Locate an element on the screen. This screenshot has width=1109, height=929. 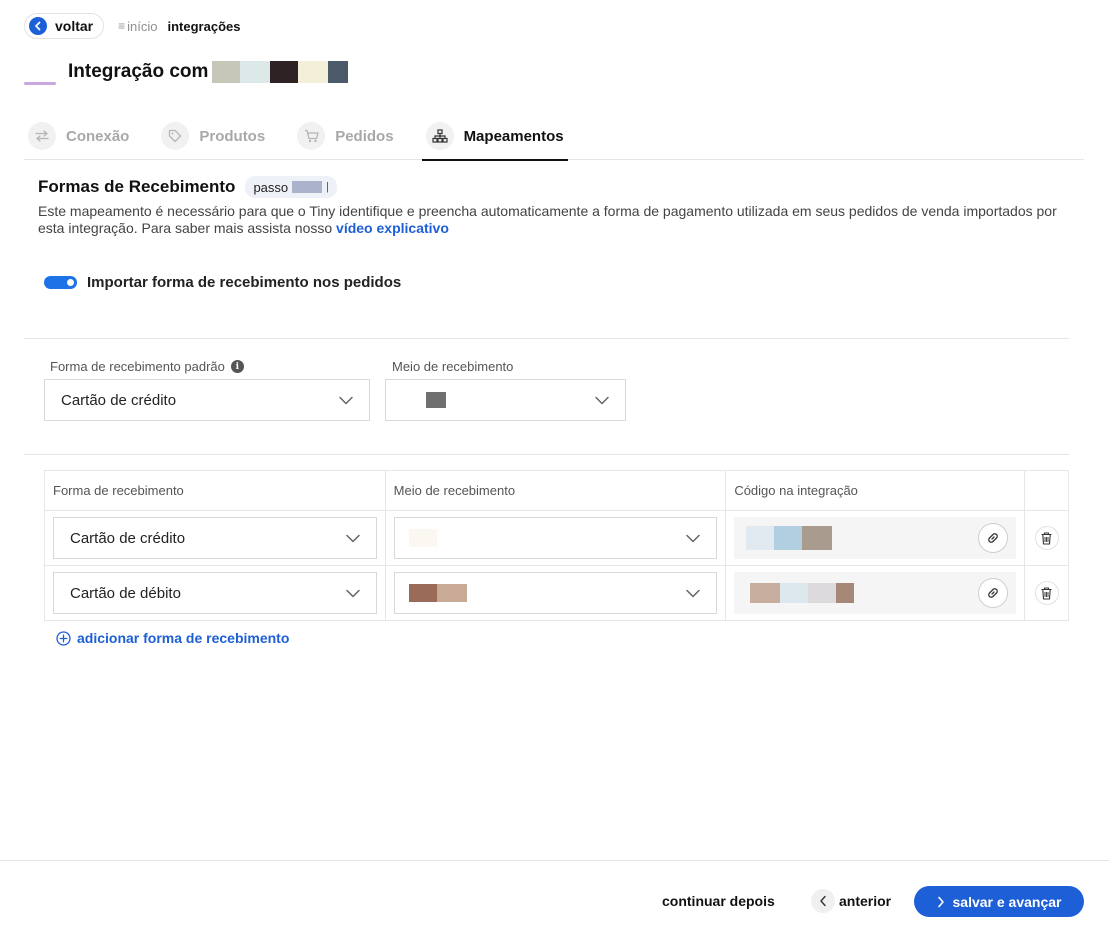
tab-conexao: Conexão is located at coordinates (78, 136).